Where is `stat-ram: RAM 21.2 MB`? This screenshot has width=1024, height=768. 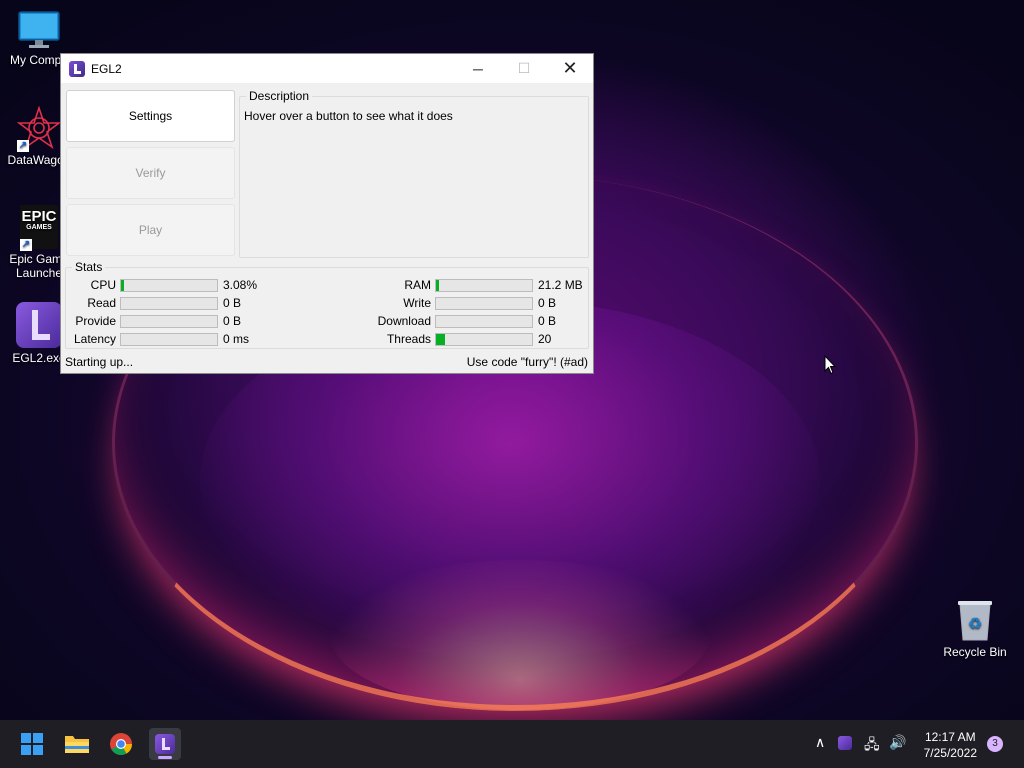 stat-ram: RAM 21.2 MB is located at coordinates (475, 285).